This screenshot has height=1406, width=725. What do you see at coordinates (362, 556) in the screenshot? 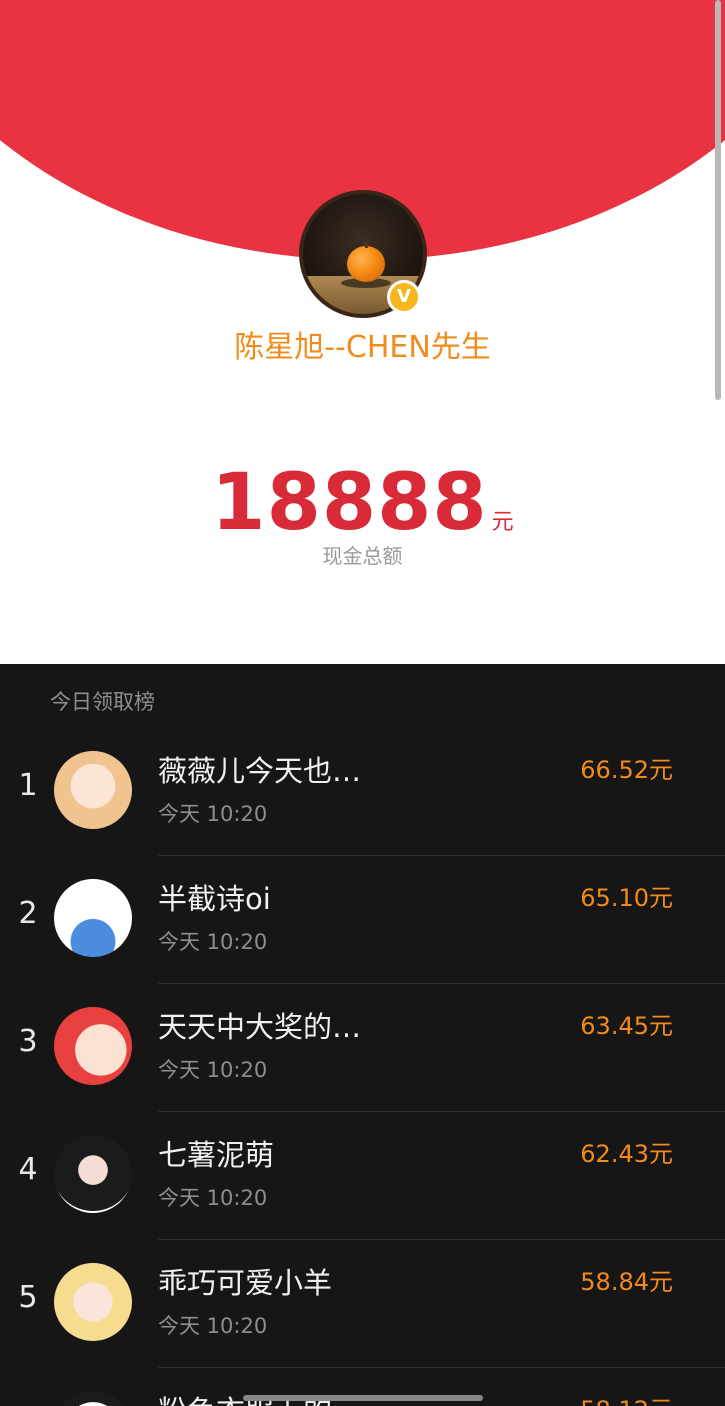
I see `balance-label: 现金总额` at bounding box center [362, 556].